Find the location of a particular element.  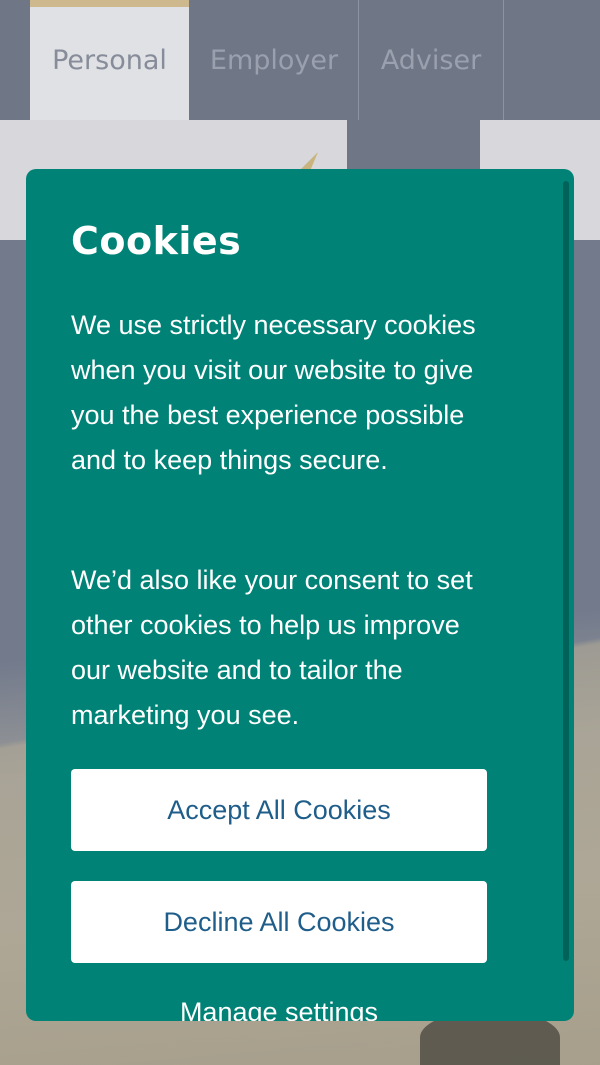

accept-all-cookies-button: Accept All Cookies is located at coordinates (279, 810).